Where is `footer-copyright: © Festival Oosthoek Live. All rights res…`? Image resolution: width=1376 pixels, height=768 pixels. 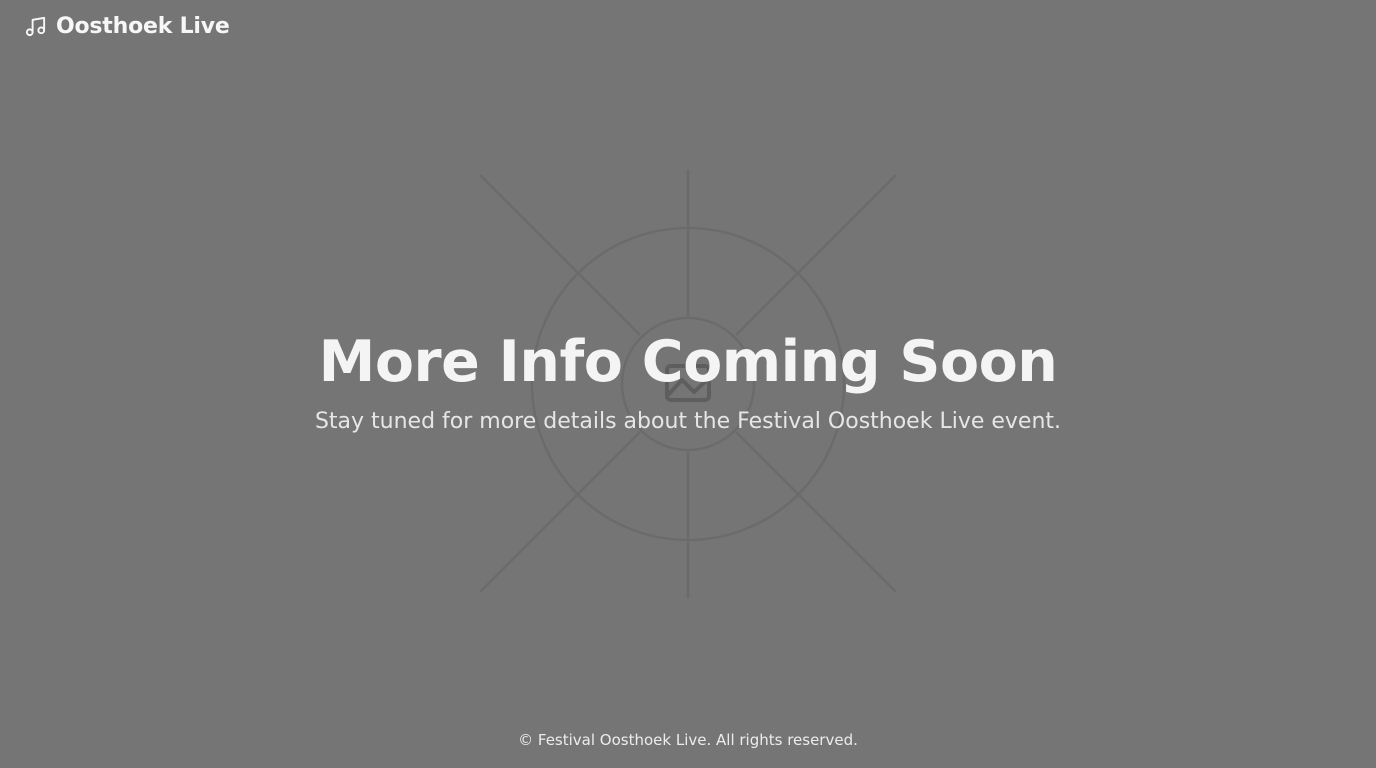 footer-copyright: © Festival Oosthoek Live. All rights res… is located at coordinates (688, 740).